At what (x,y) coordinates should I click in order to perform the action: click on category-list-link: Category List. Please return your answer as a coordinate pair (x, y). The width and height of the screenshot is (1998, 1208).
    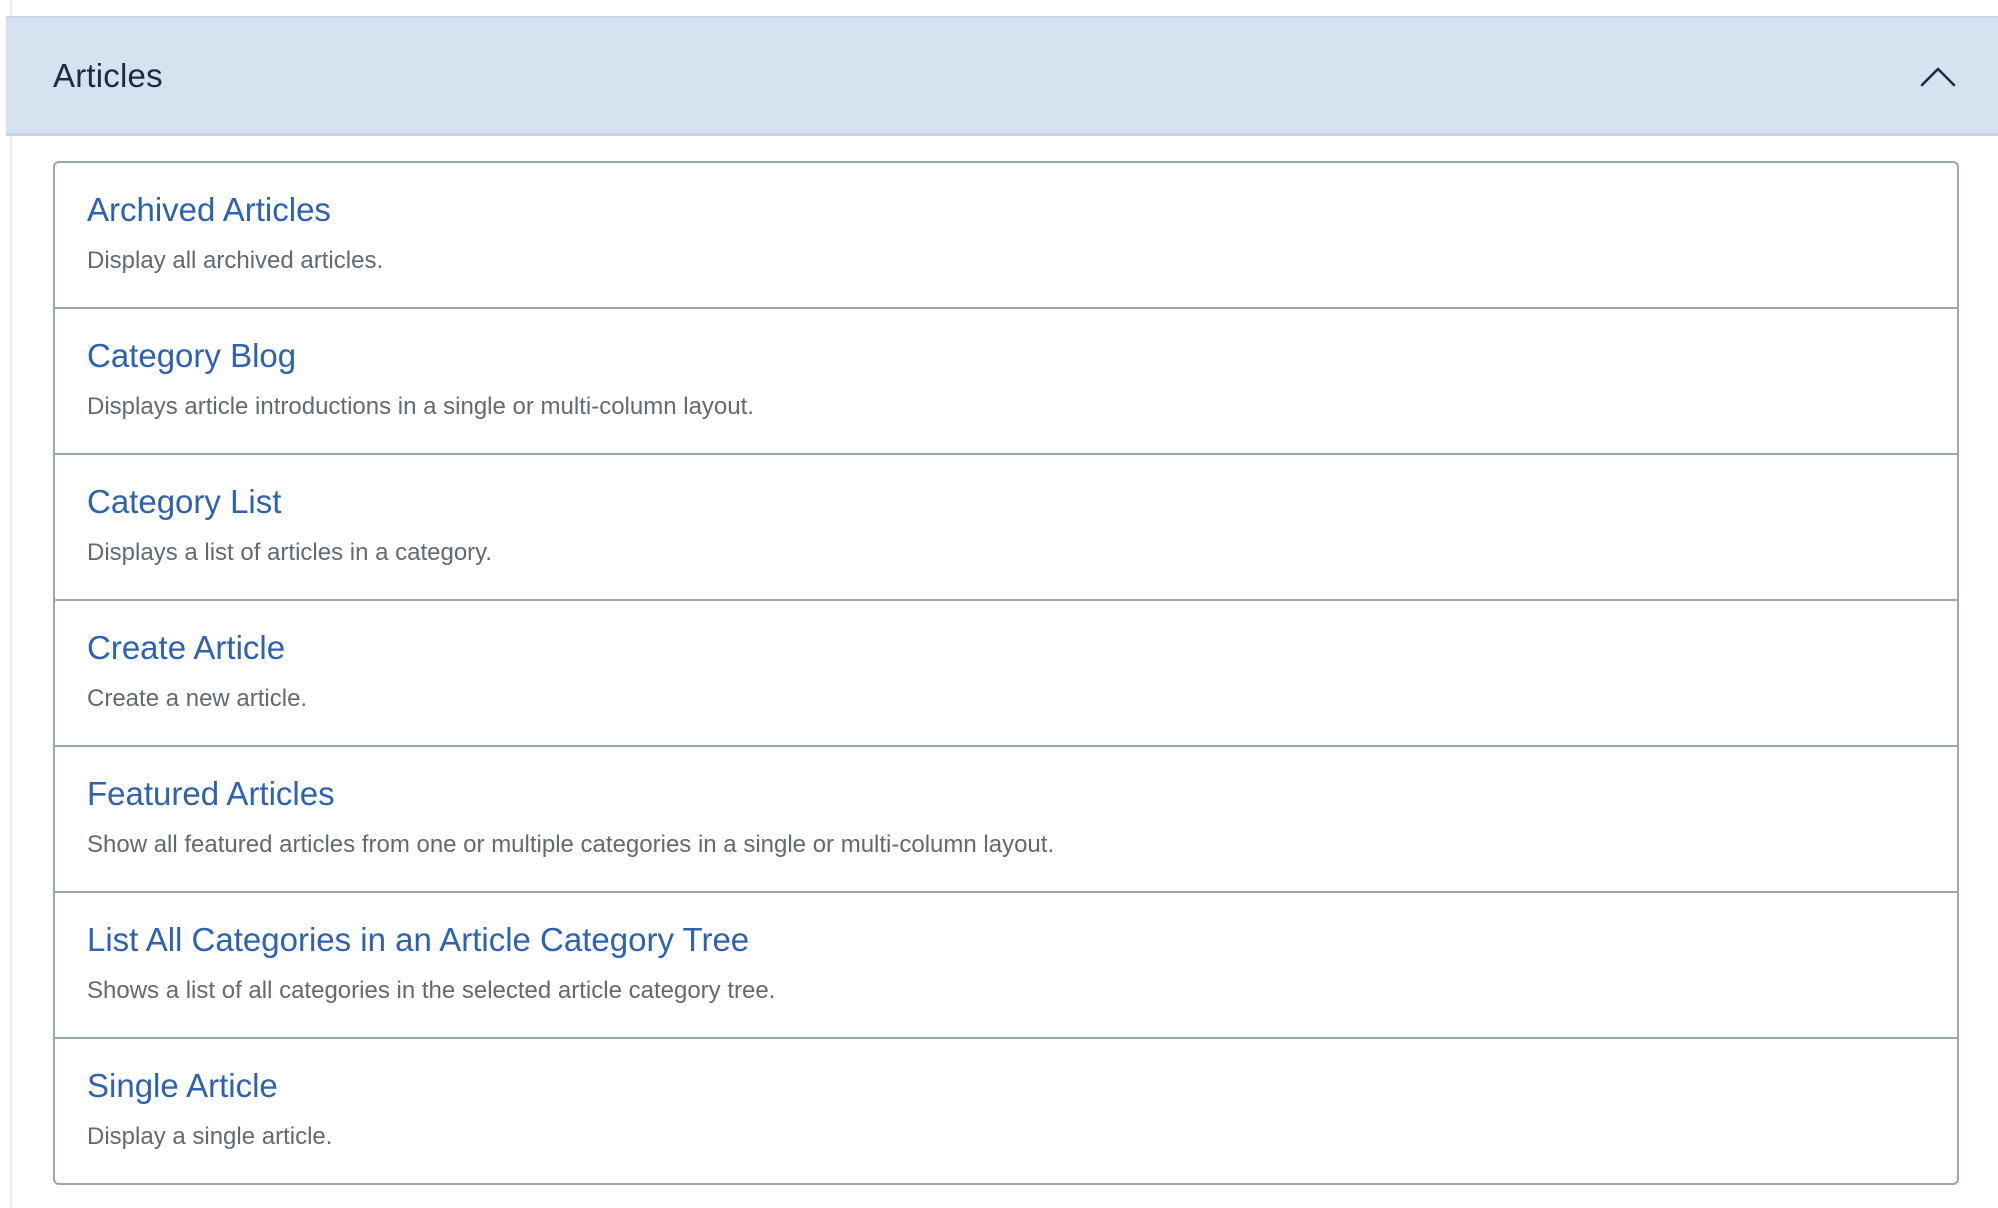
    Looking at the image, I should click on (184, 502).